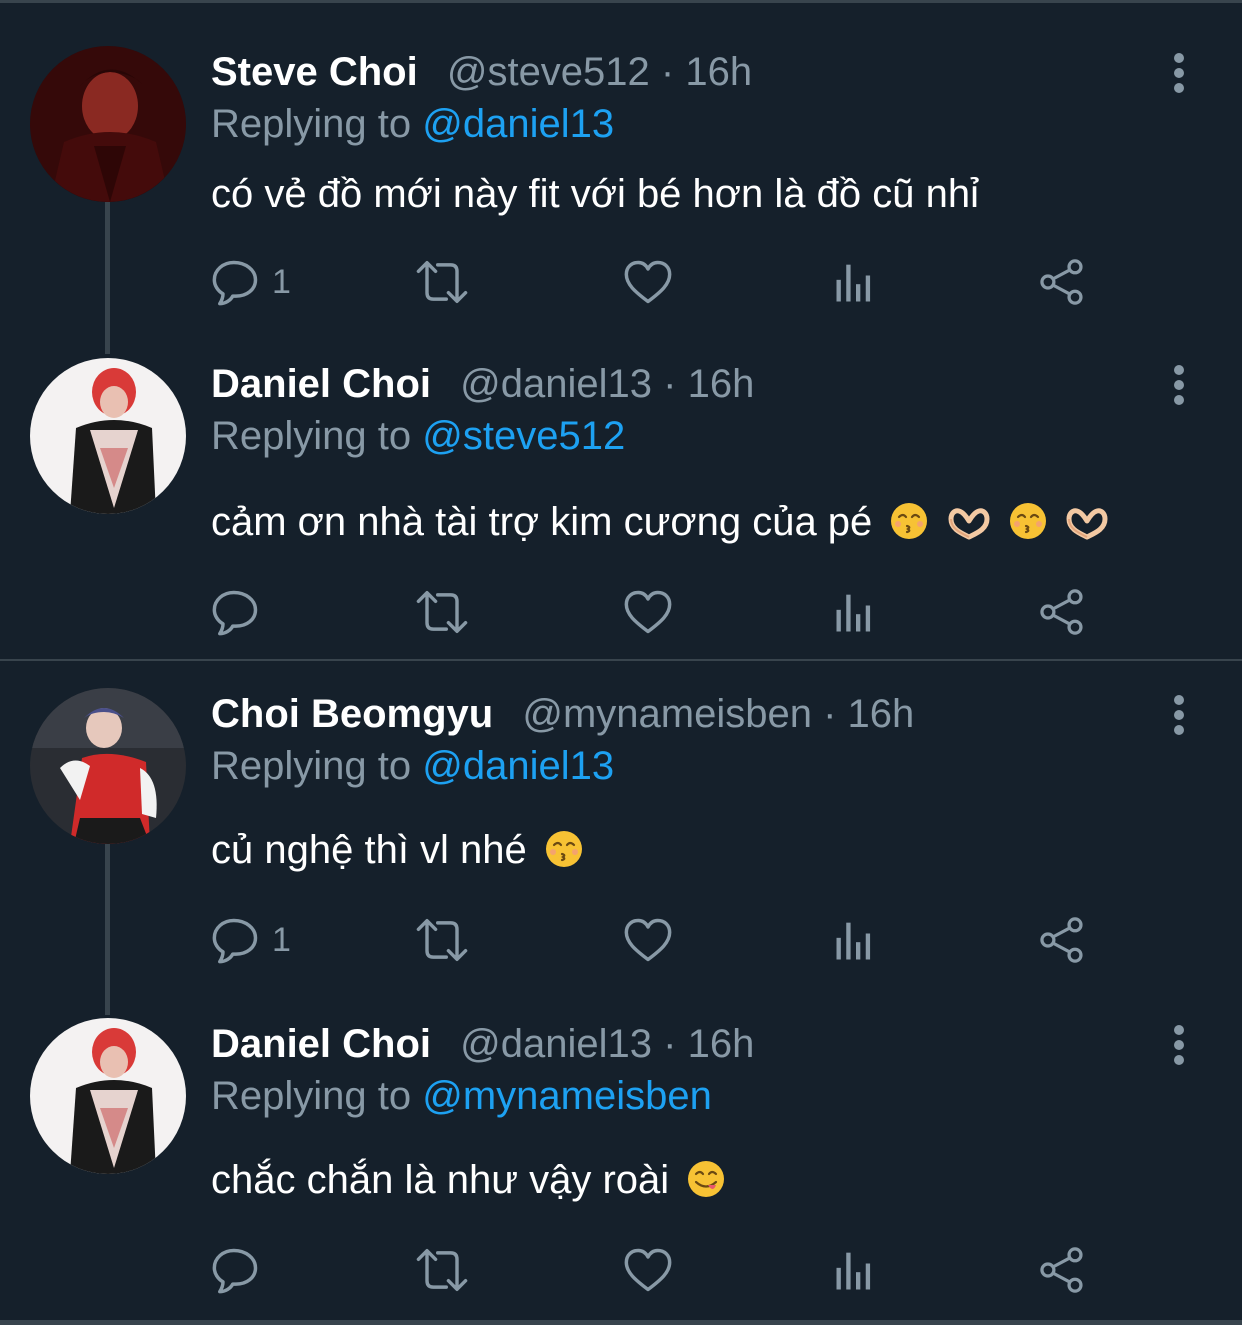 The height and width of the screenshot is (1325, 1242). What do you see at coordinates (314, 72) in the screenshot?
I see `display-name: Steve Choi` at bounding box center [314, 72].